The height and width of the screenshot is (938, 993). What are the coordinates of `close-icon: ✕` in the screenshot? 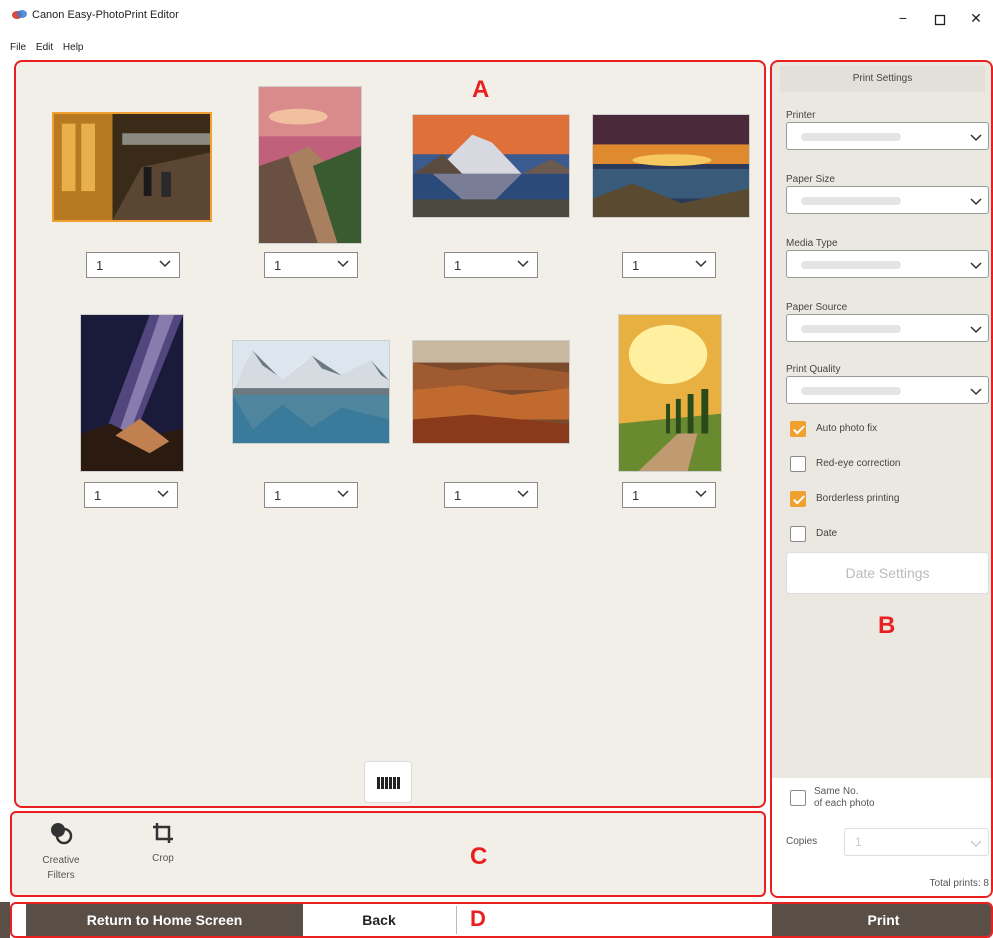 It's located at (976, 20).